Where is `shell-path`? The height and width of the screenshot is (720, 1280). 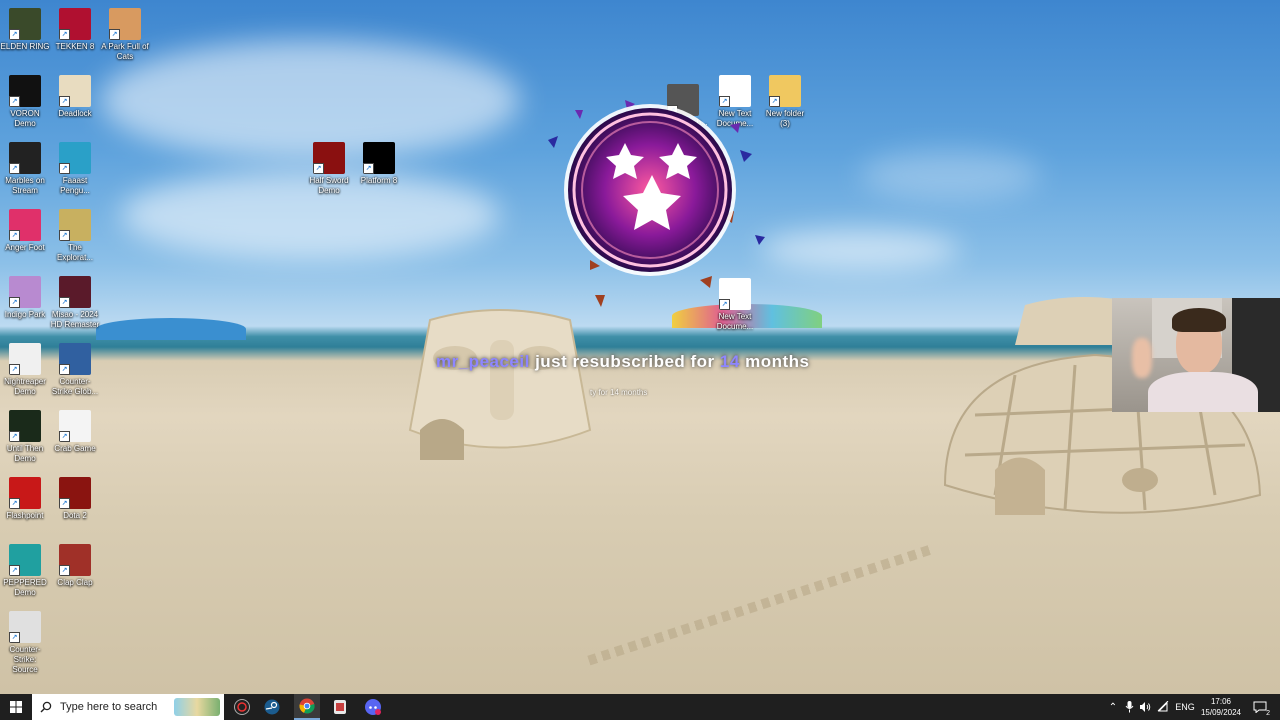 shell-path is located at coordinates (760, 605).